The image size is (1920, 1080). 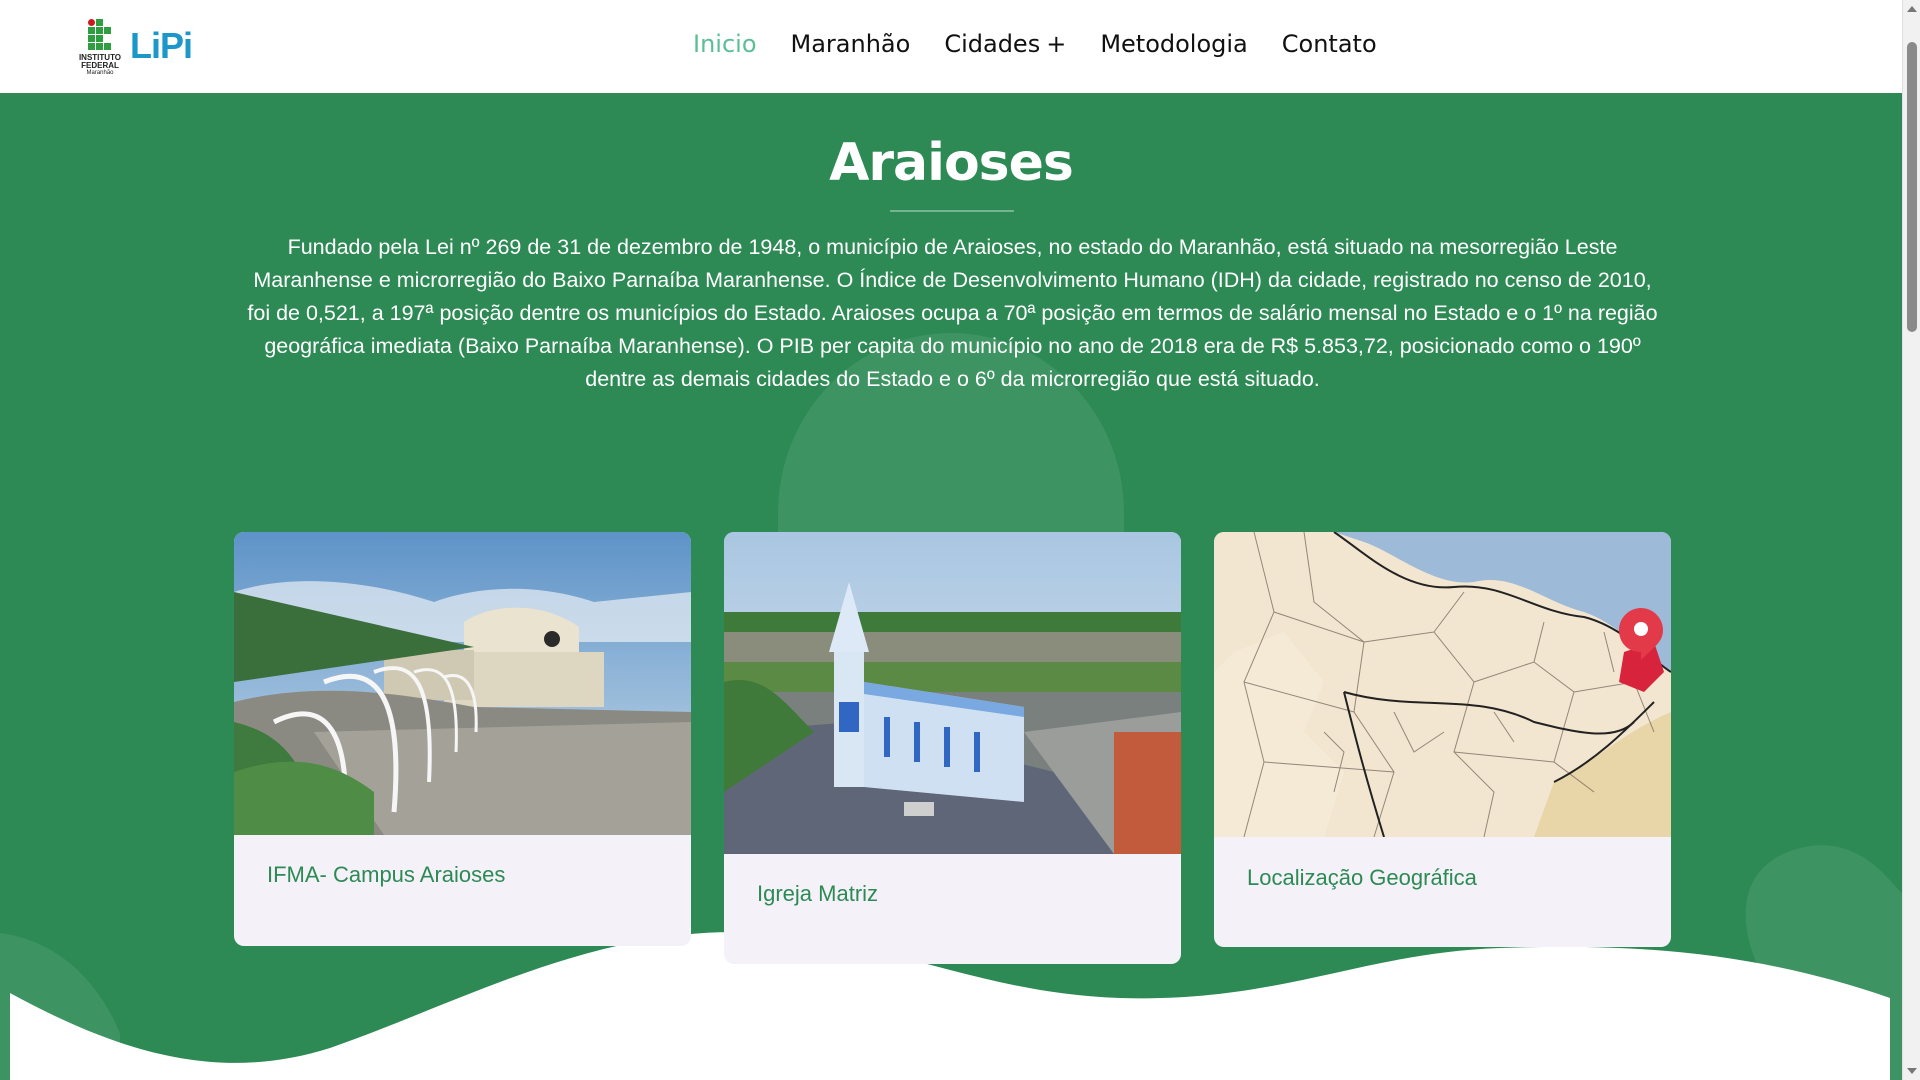 What do you see at coordinates (1442, 684) in the screenshot?
I see `location-map-image` at bounding box center [1442, 684].